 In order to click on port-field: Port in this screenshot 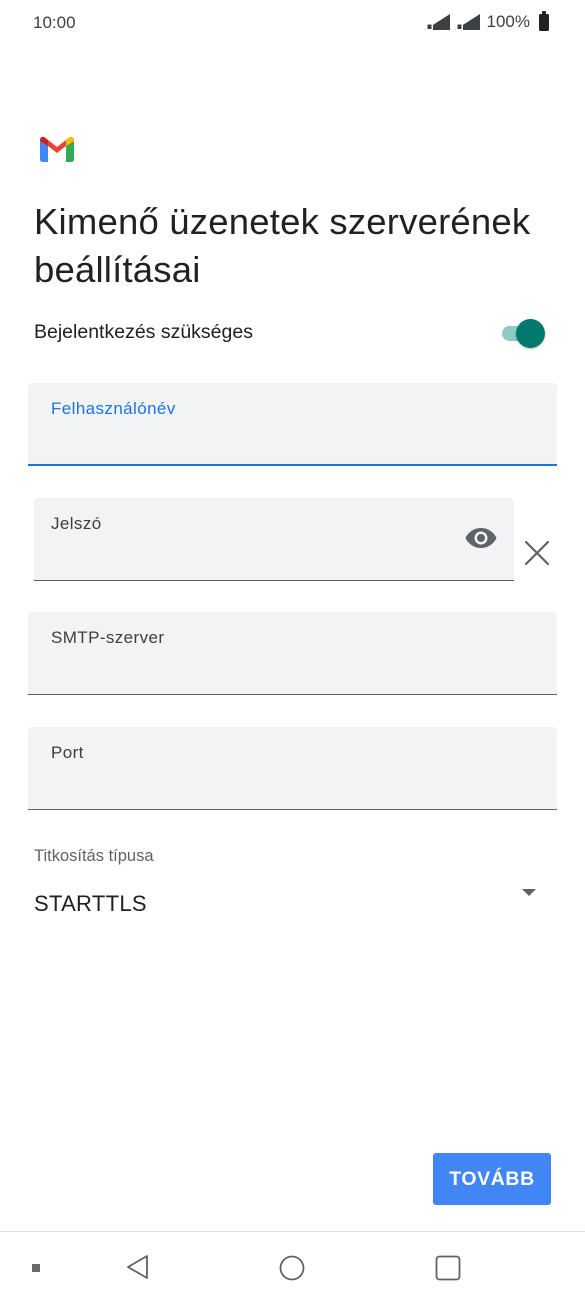, I will do `click(292, 768)`.